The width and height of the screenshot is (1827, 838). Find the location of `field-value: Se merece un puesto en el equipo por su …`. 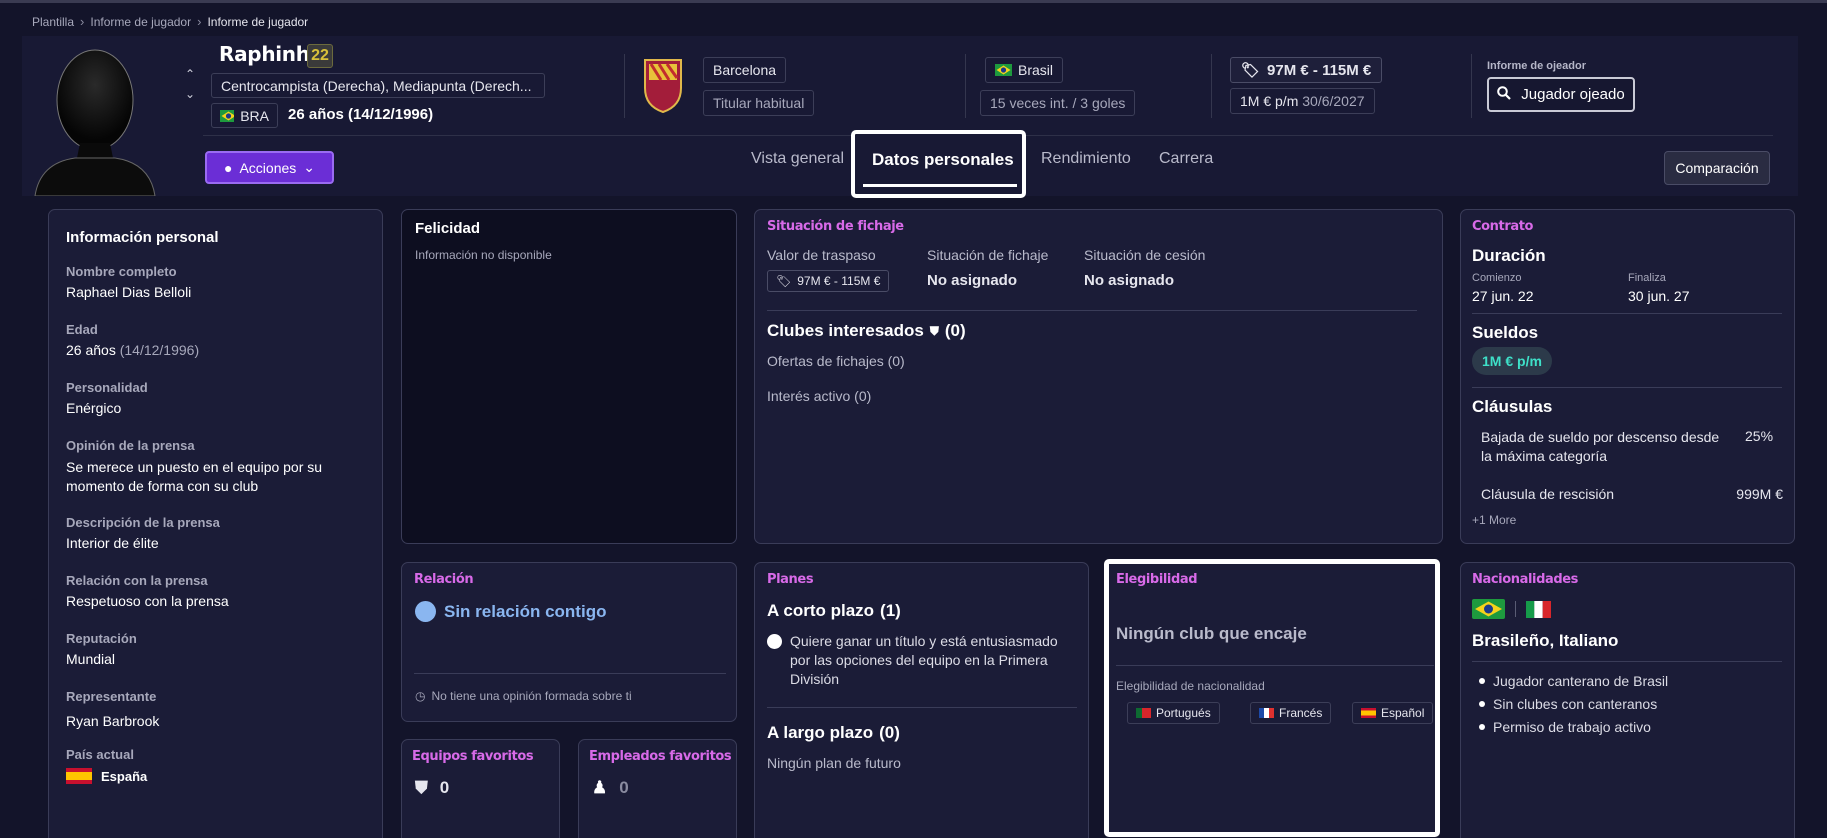

field-value: Se merece un puesto en el equipo por su … is located at coordinates (194, 476).